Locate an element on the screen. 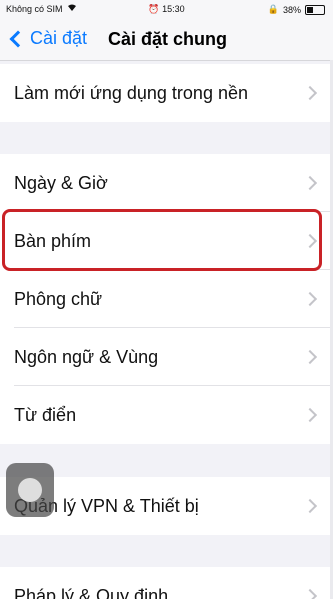 This screenshot has height=599, width=333. status-bar: Không có SIM ⏰ 15:30 🔒 38% is located at coordinates (166, 10).